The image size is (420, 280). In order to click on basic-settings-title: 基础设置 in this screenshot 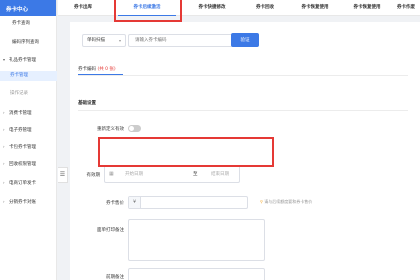, I will do `click(87, 103)`.